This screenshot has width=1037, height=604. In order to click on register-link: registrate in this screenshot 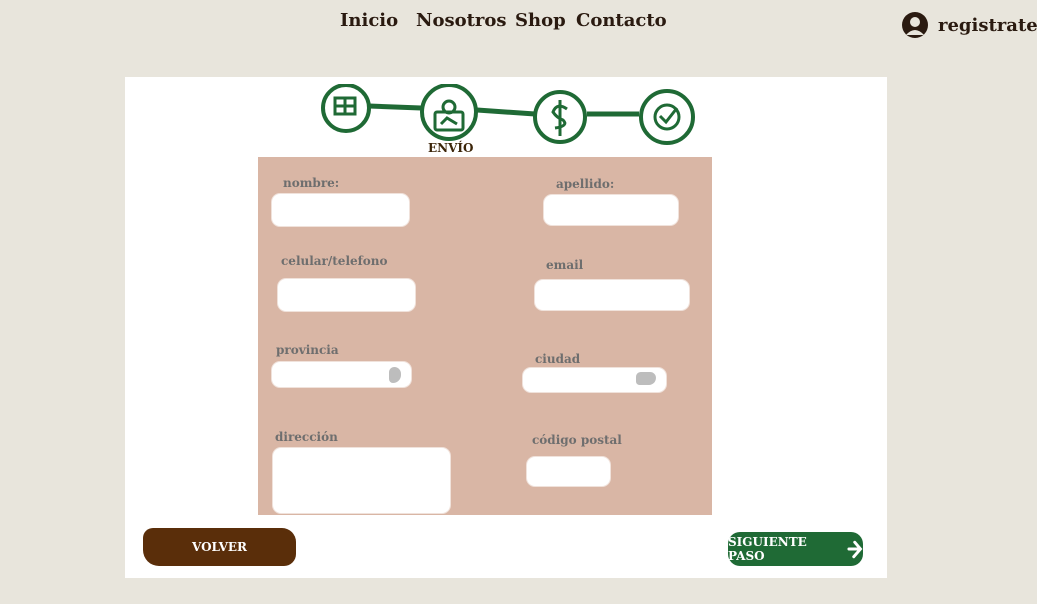, I will do `click(968, 25)`.